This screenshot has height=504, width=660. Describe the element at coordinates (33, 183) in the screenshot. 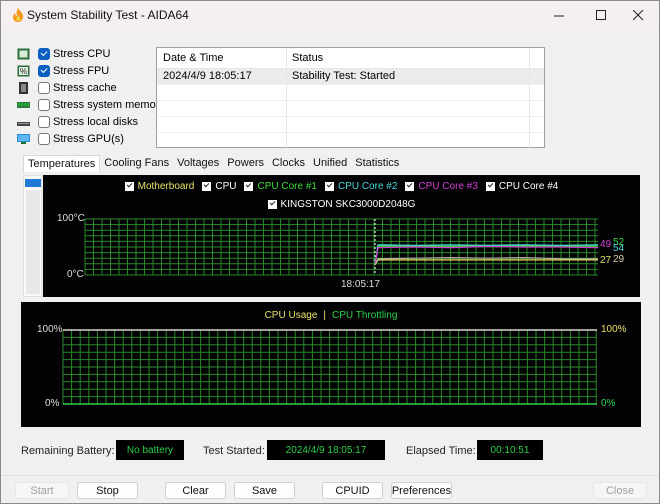

I see `scroll-thumb` at that location.